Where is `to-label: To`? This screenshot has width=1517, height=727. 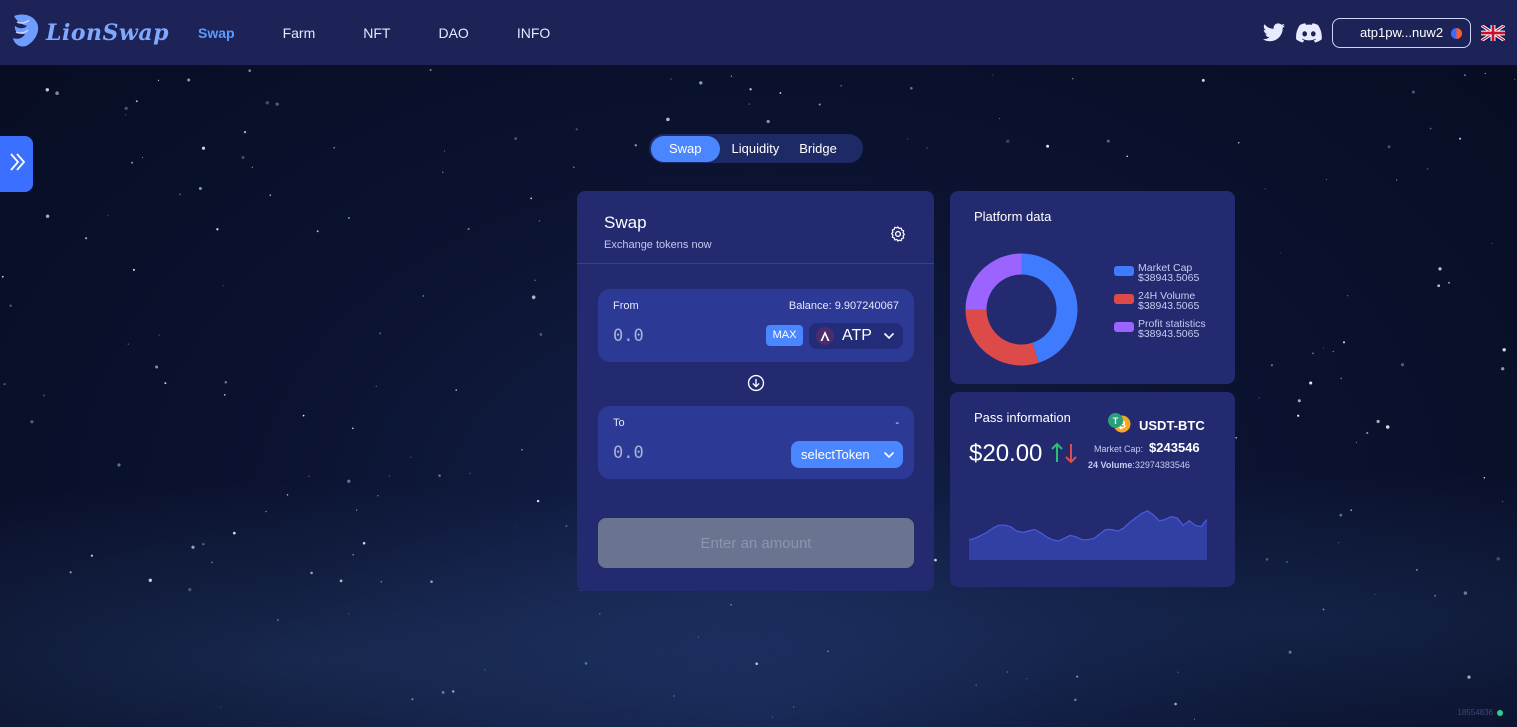
to-label: To is located at coordinates (619, 423).